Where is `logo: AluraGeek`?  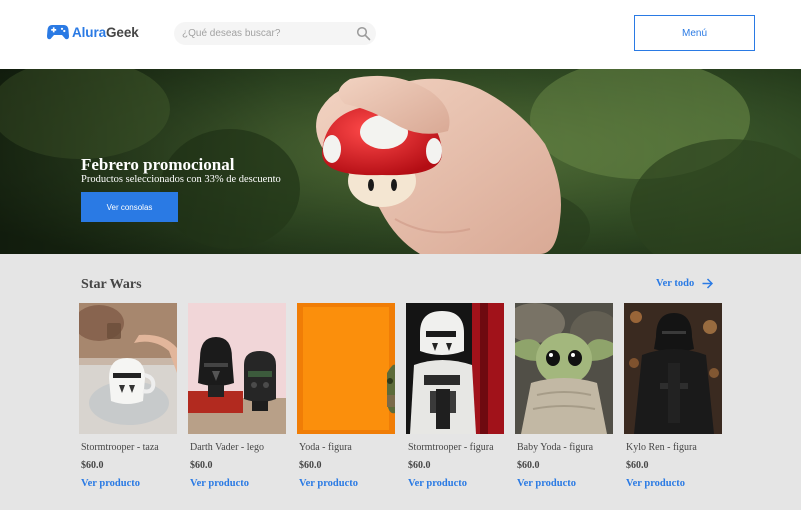 logo: AluraGeek is located at coordinates (93, 32).